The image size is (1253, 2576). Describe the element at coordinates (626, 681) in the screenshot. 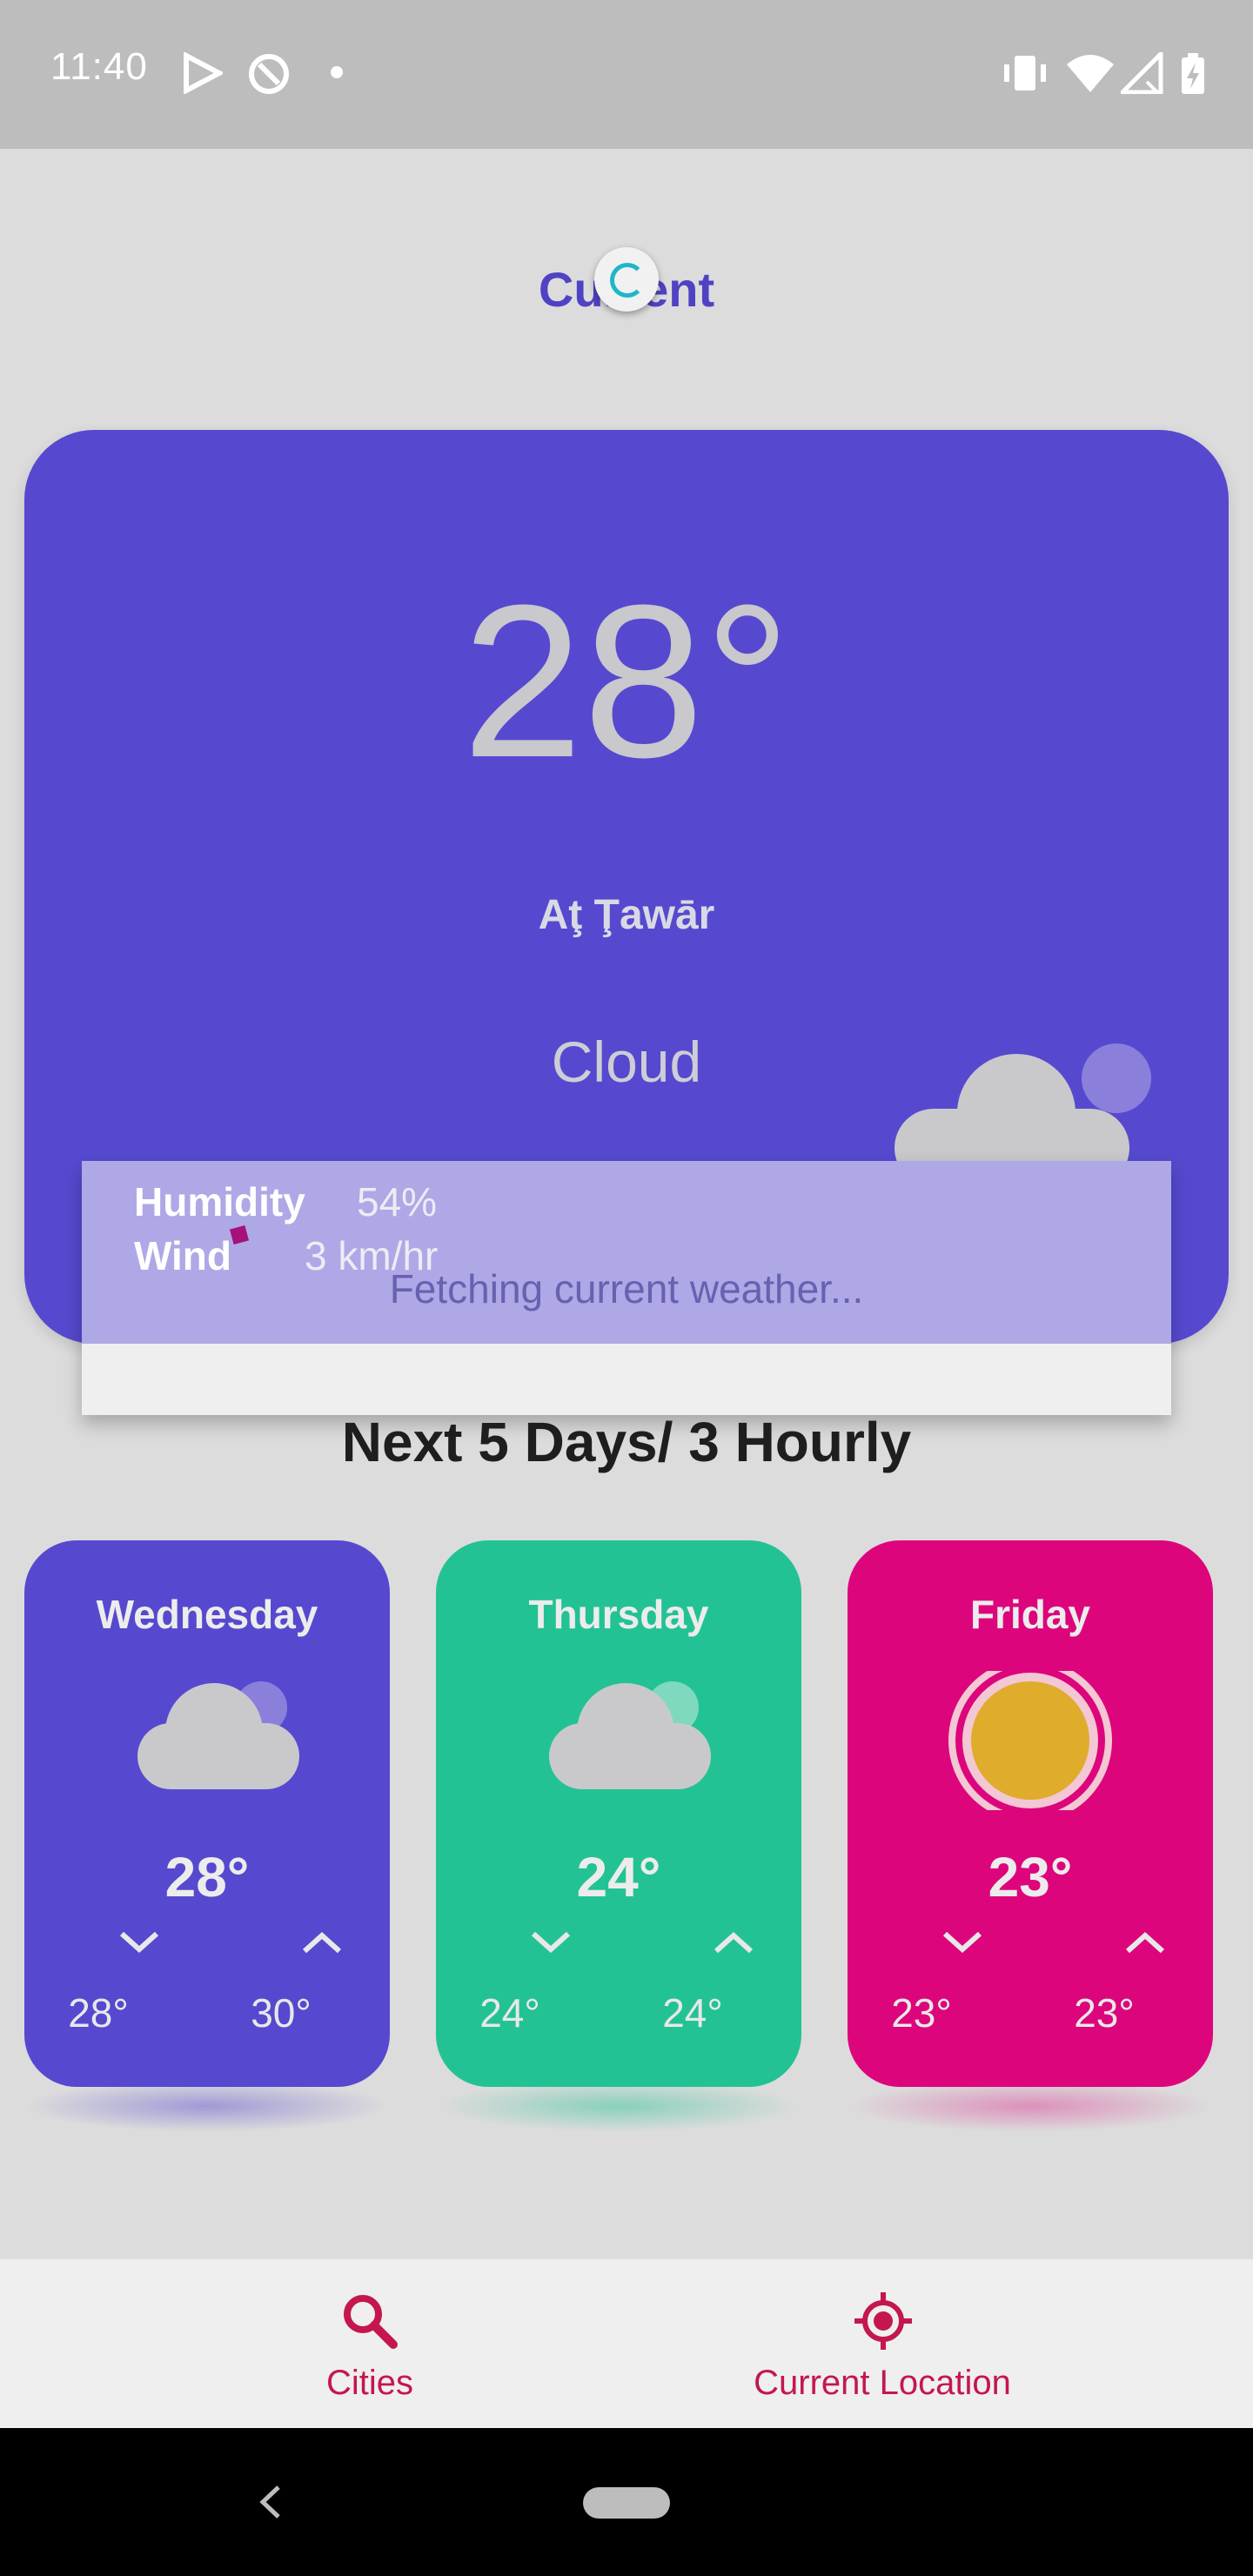

I see `current-temperature: 28°` at that location.